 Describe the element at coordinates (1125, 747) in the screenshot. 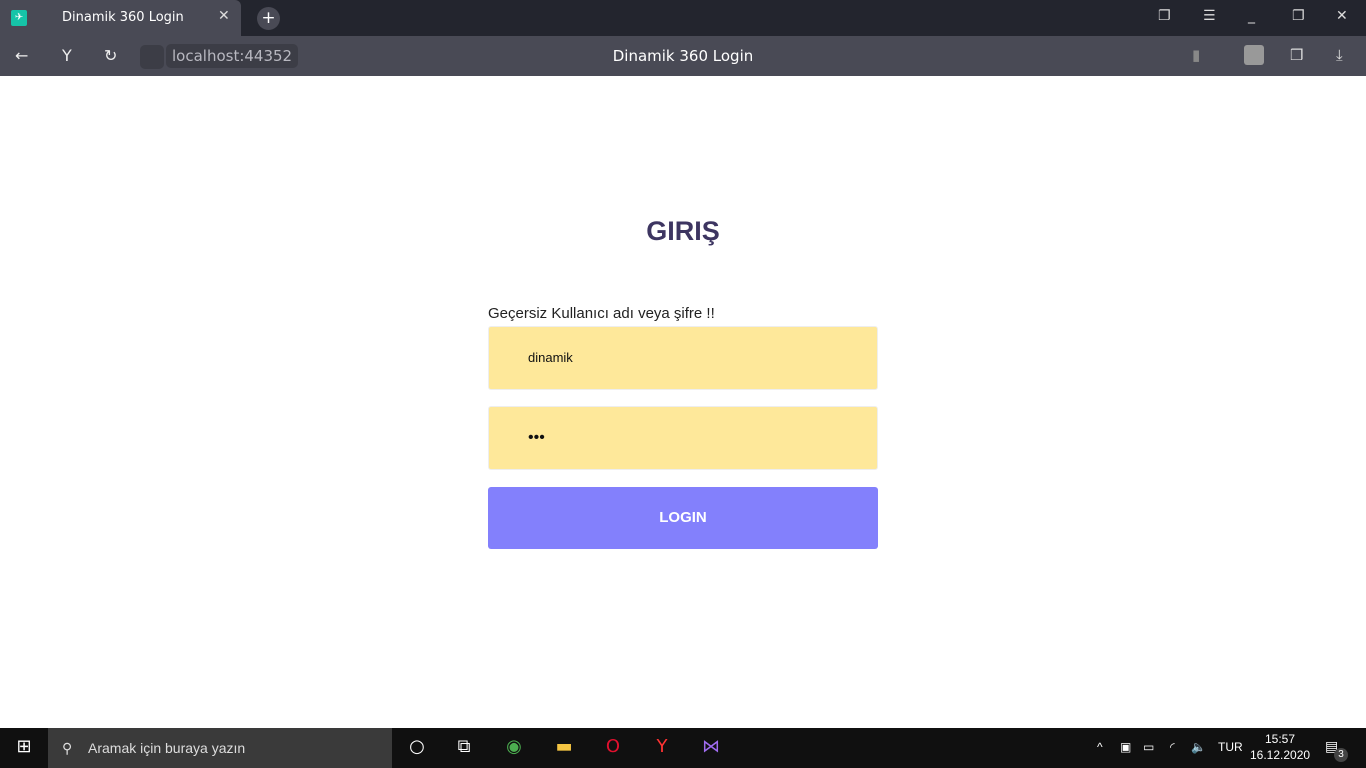

I see `meet-icon: ▣` at that location.